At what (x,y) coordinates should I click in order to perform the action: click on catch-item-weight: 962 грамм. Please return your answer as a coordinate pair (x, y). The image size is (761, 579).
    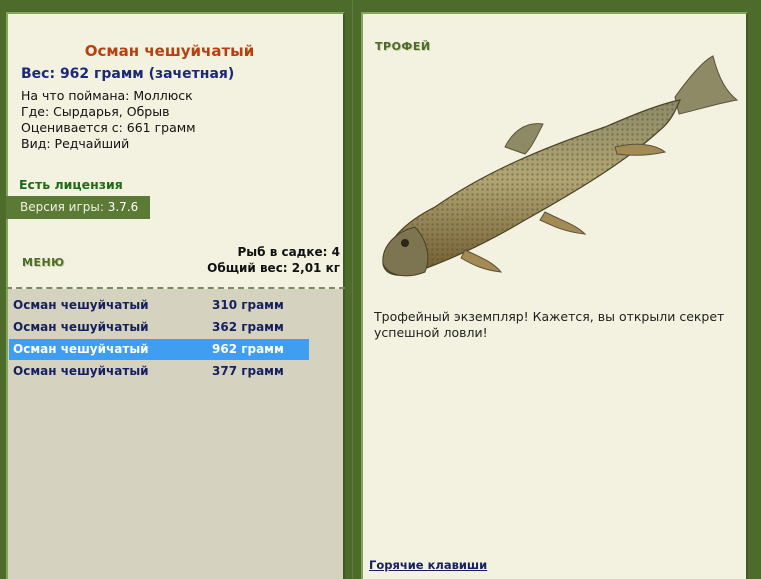
    Looking at the image, I should click on (248, 349).